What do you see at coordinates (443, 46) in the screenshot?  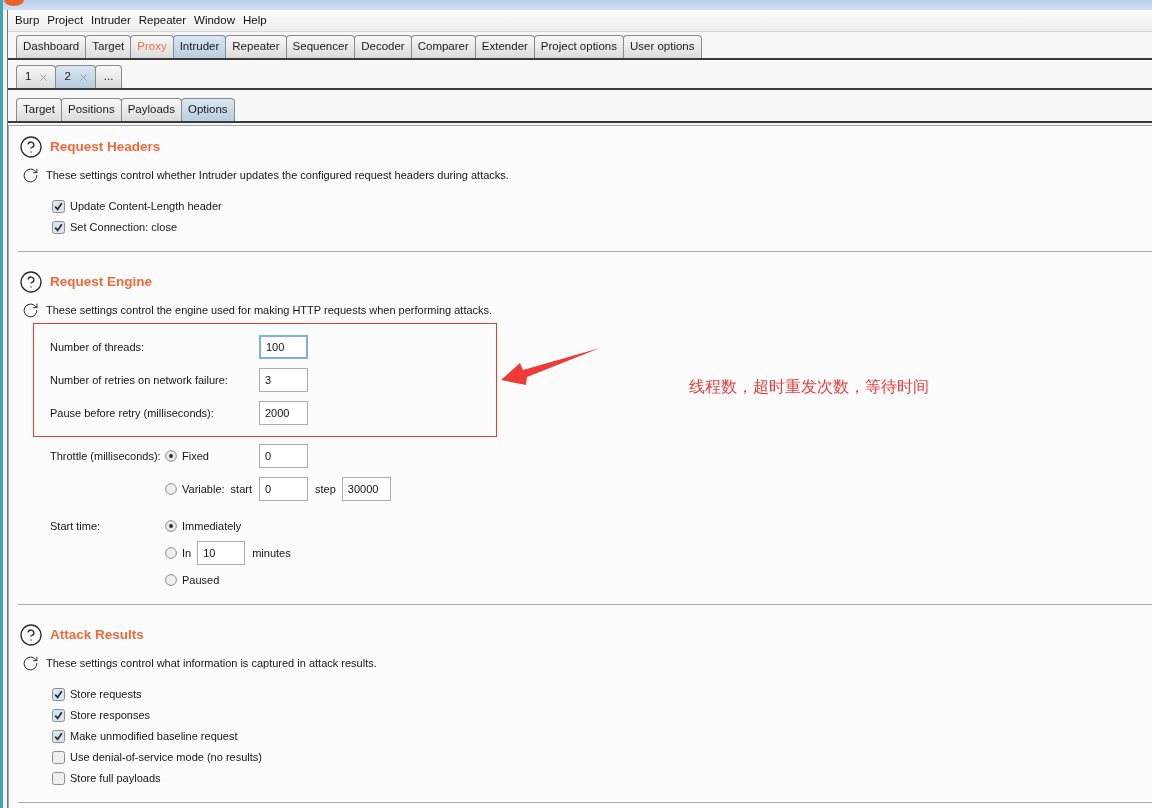 I see `tab: Comparer` at bounding box center [443, 46].